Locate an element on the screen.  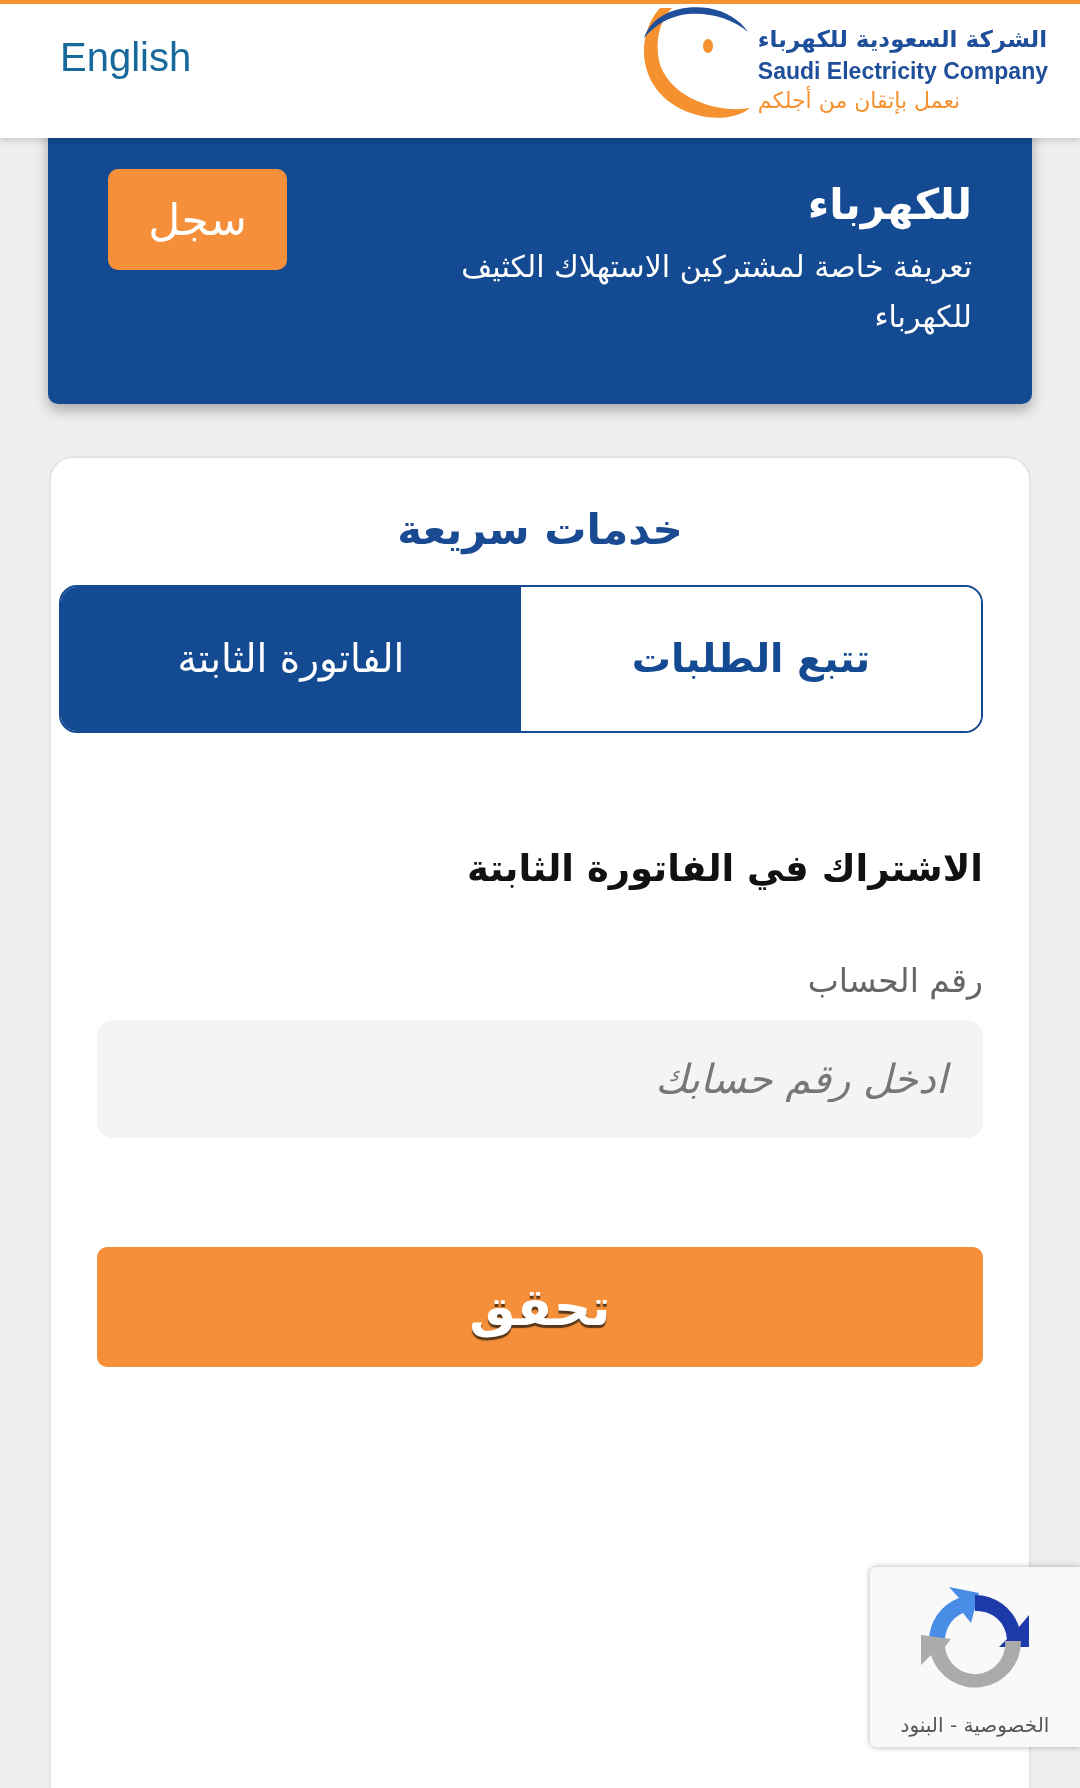
form-heading: الاشتراك في الفاتورة الثابتة is located at coordinates (724, 869).